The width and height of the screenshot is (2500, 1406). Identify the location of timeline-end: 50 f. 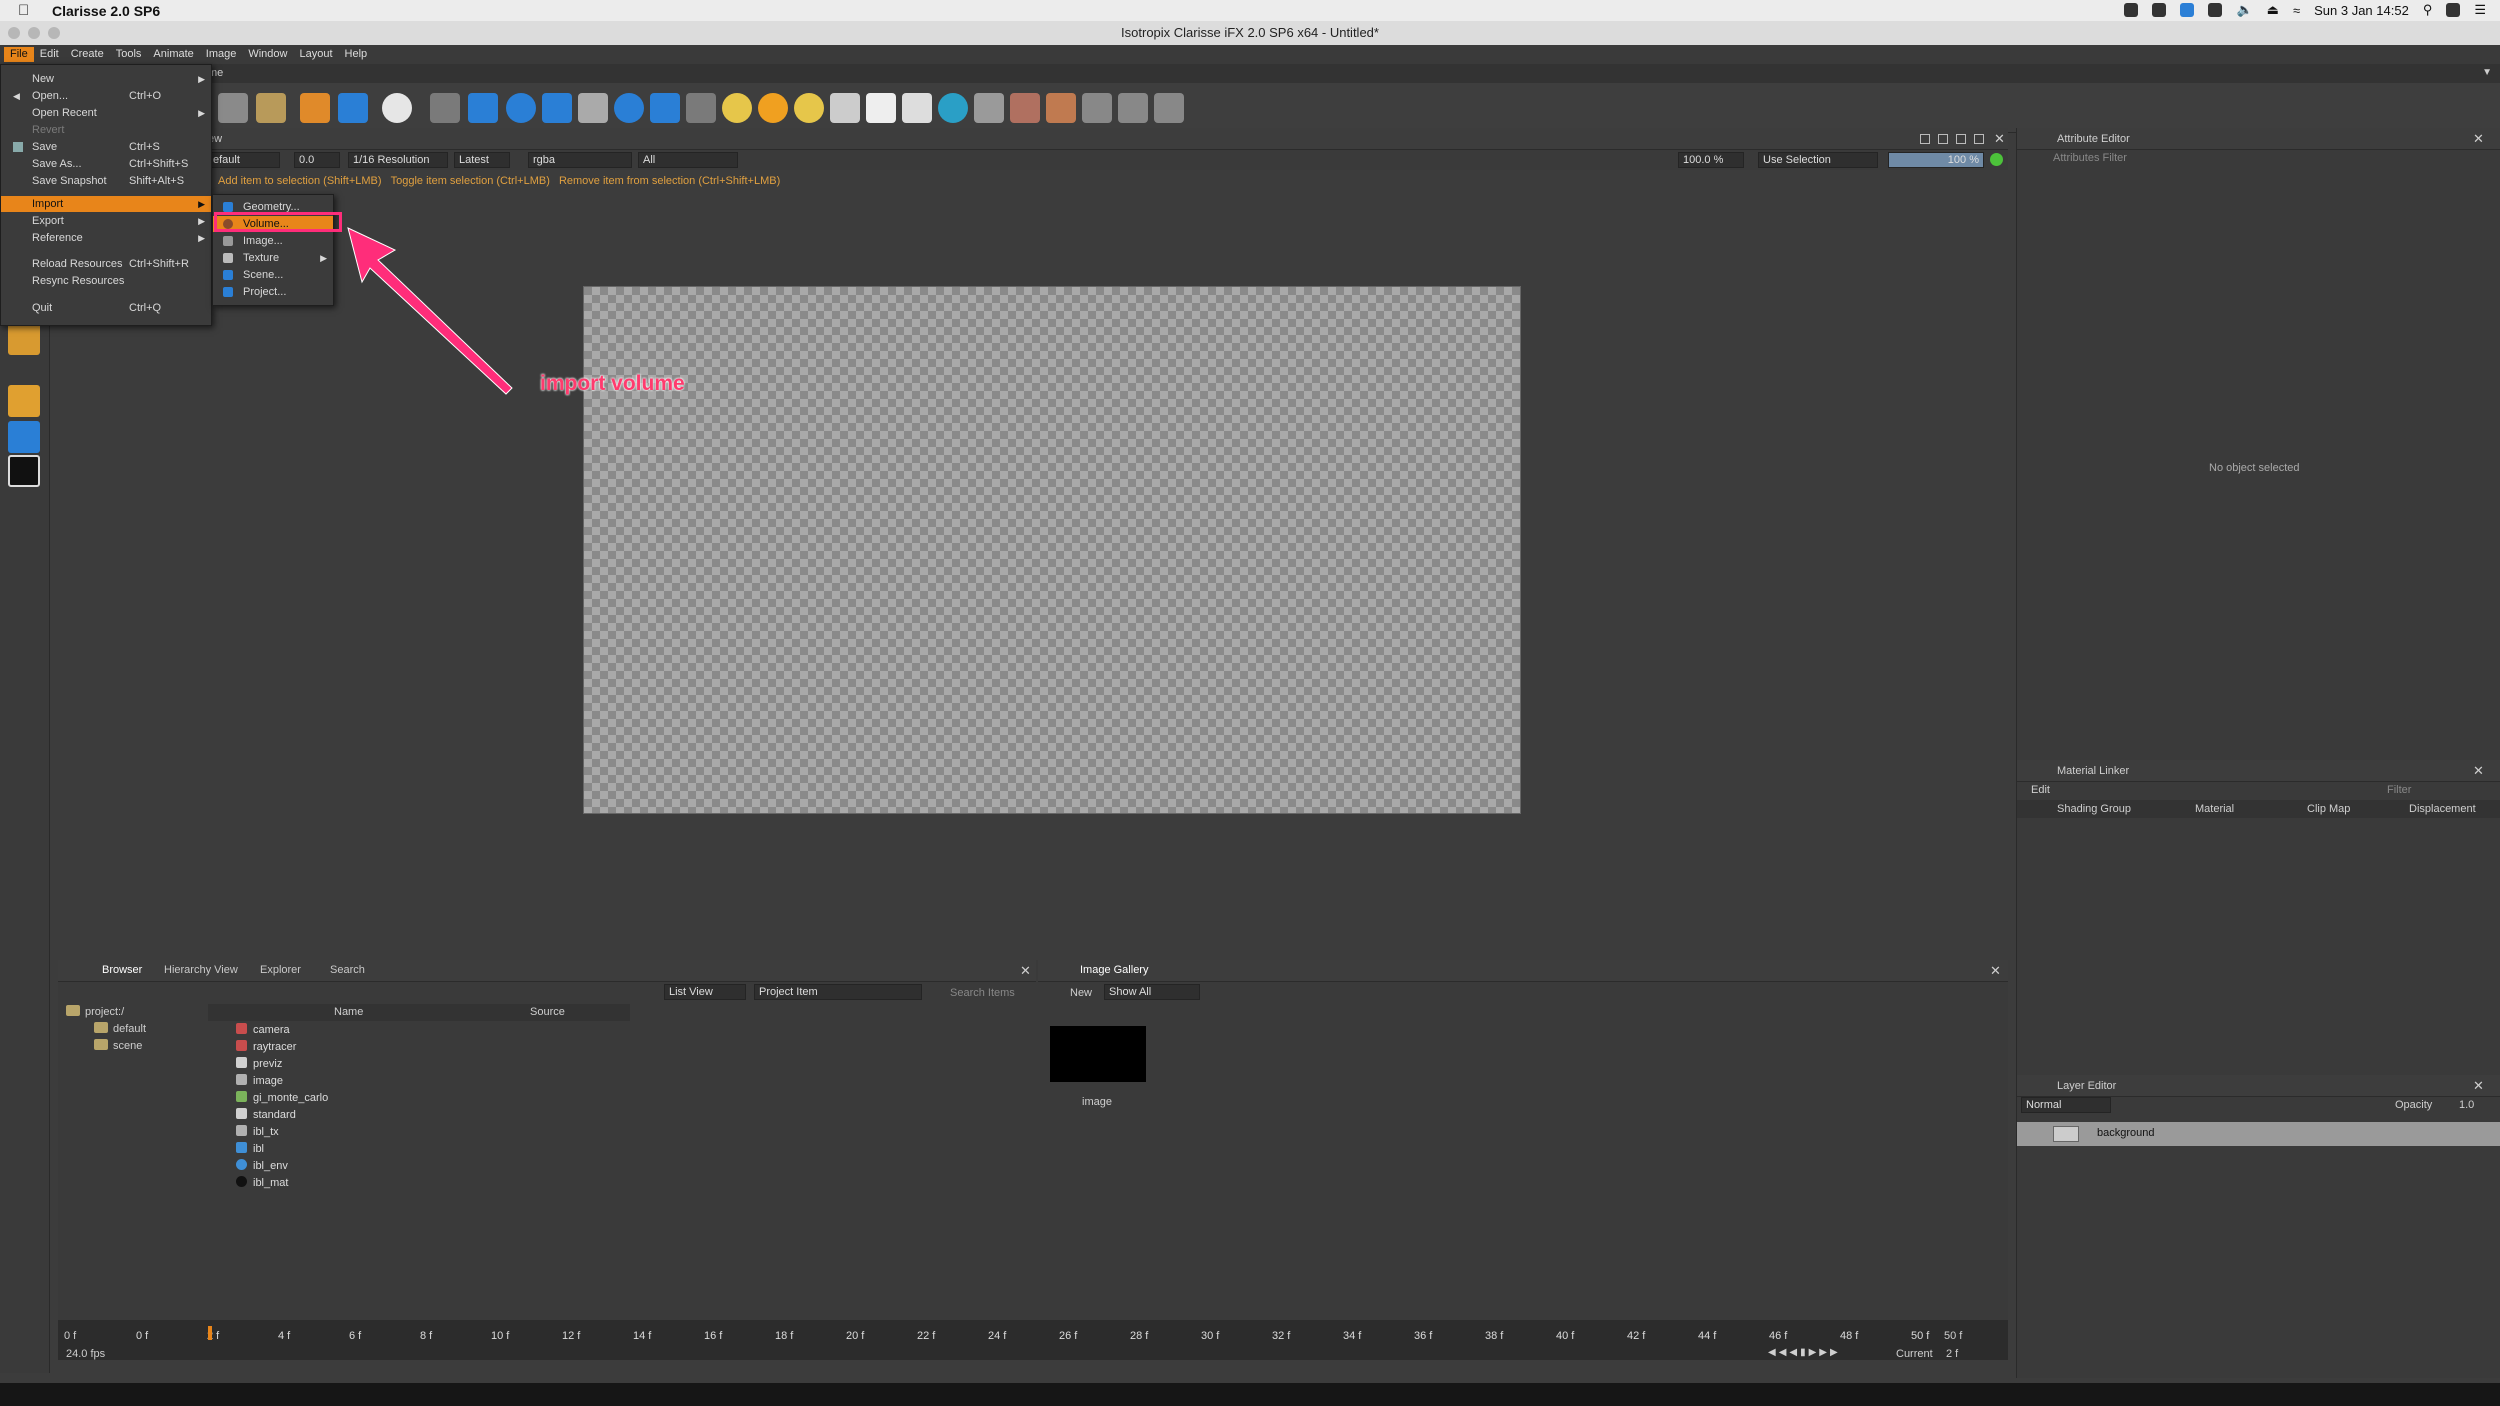
(1953, 1336).